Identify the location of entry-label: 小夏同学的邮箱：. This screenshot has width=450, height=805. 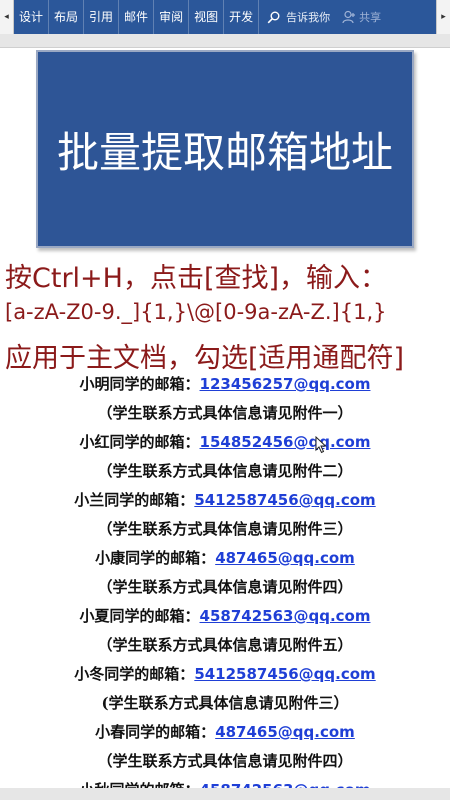
(139, 616).